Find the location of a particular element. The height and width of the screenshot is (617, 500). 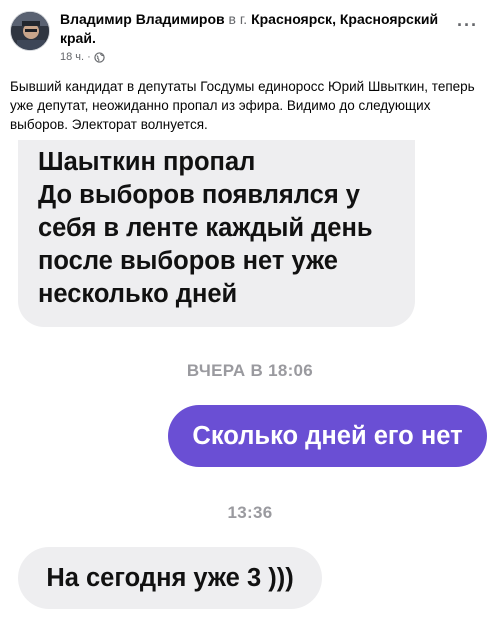

outgoing-message: Сколько дней его нет is located at coordinates (327, 436).